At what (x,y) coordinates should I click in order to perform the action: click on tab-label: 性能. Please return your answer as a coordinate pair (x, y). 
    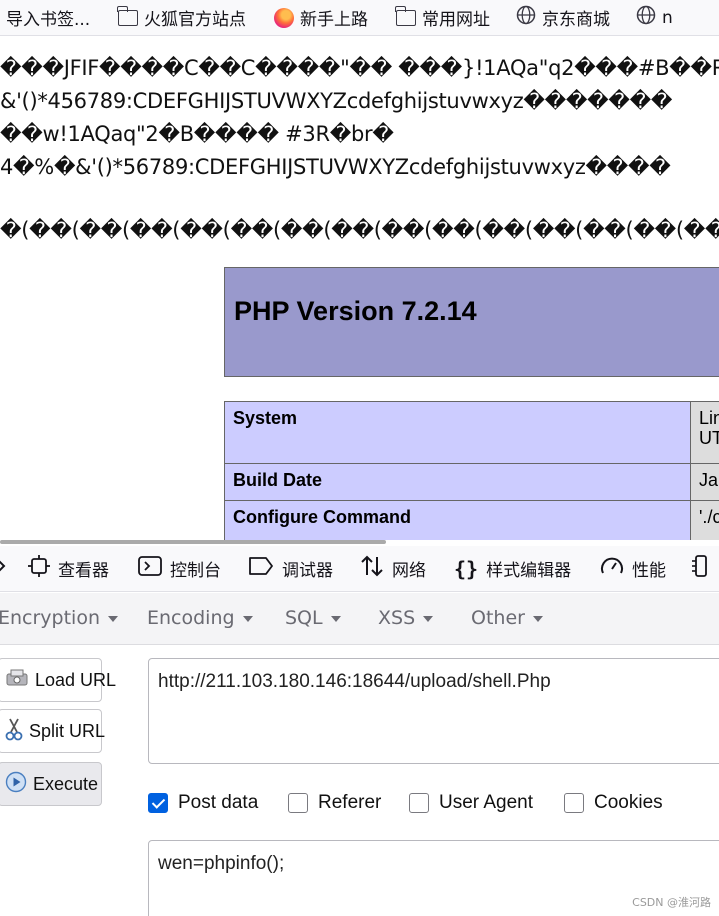
    Looking at the image, I should click on (649, 571).